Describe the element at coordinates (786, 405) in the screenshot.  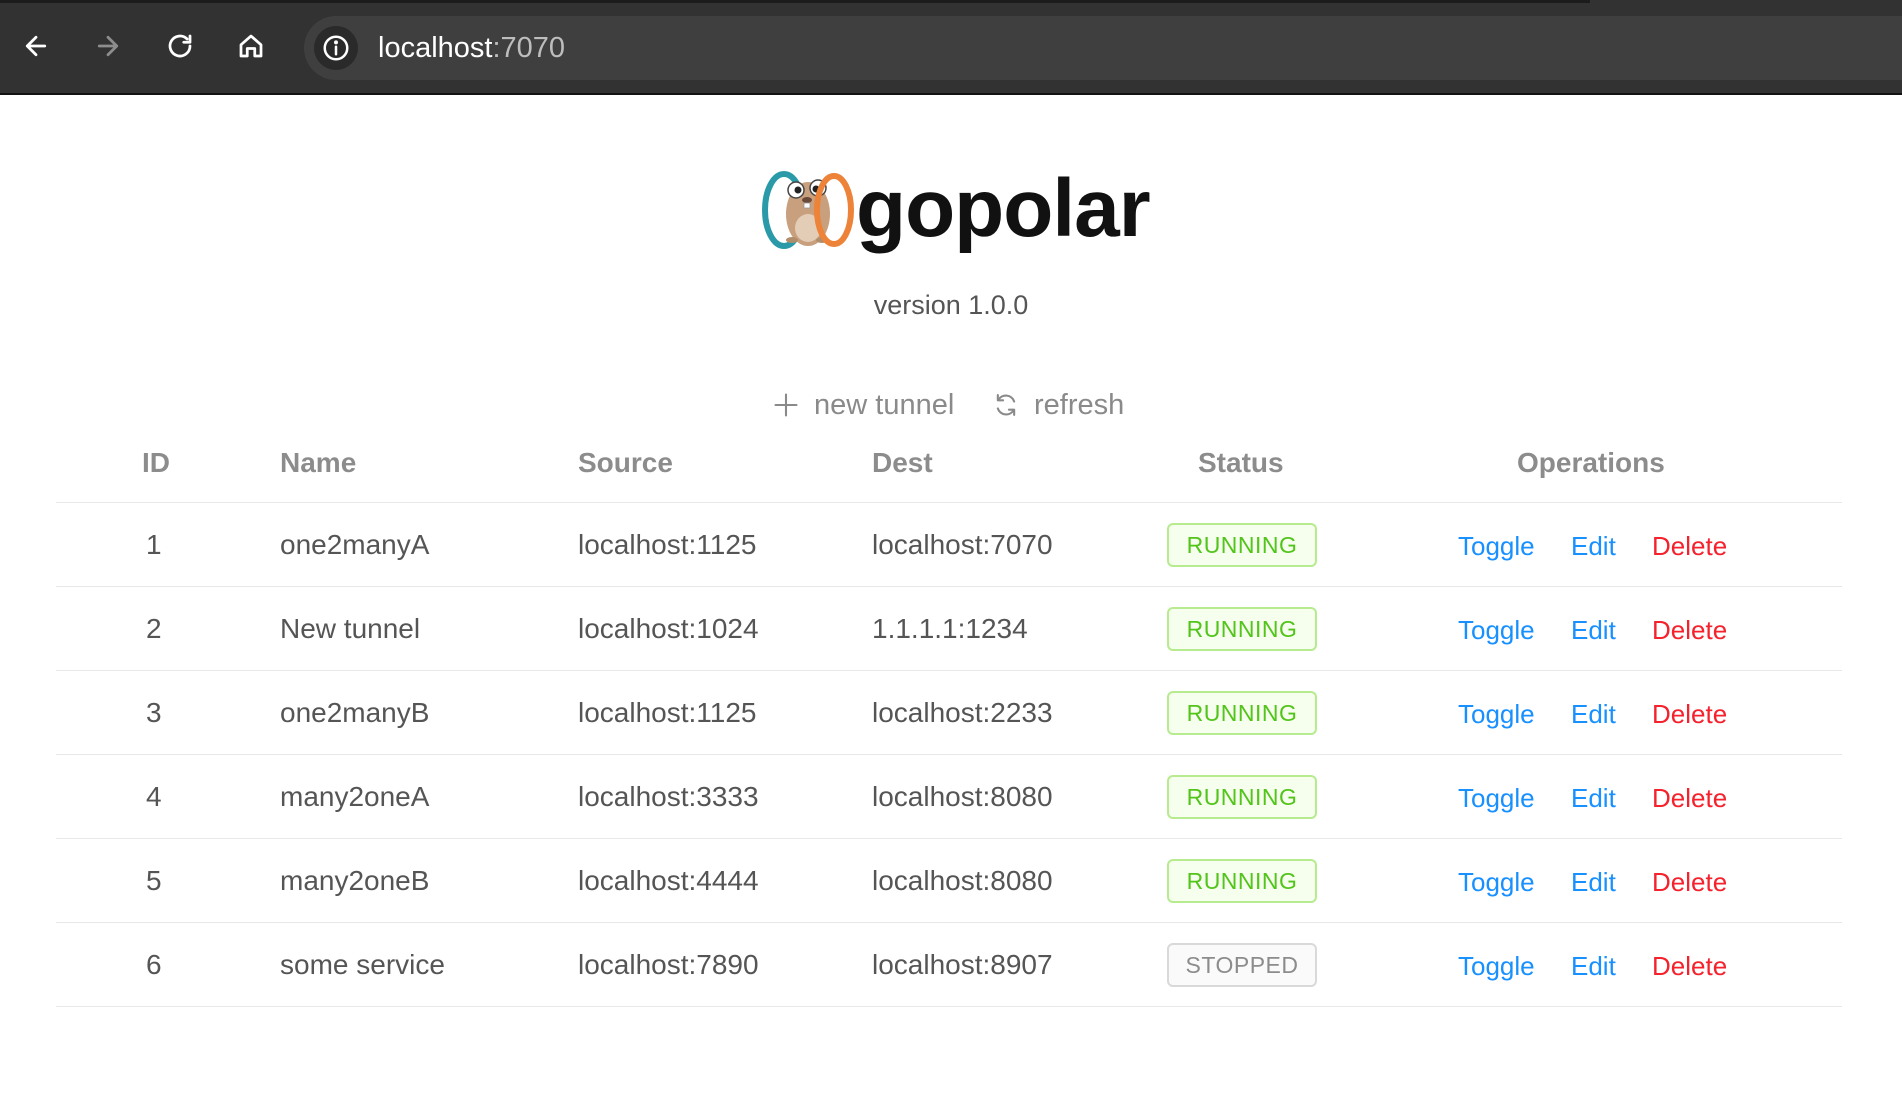
I see `plus-icon` at that location.